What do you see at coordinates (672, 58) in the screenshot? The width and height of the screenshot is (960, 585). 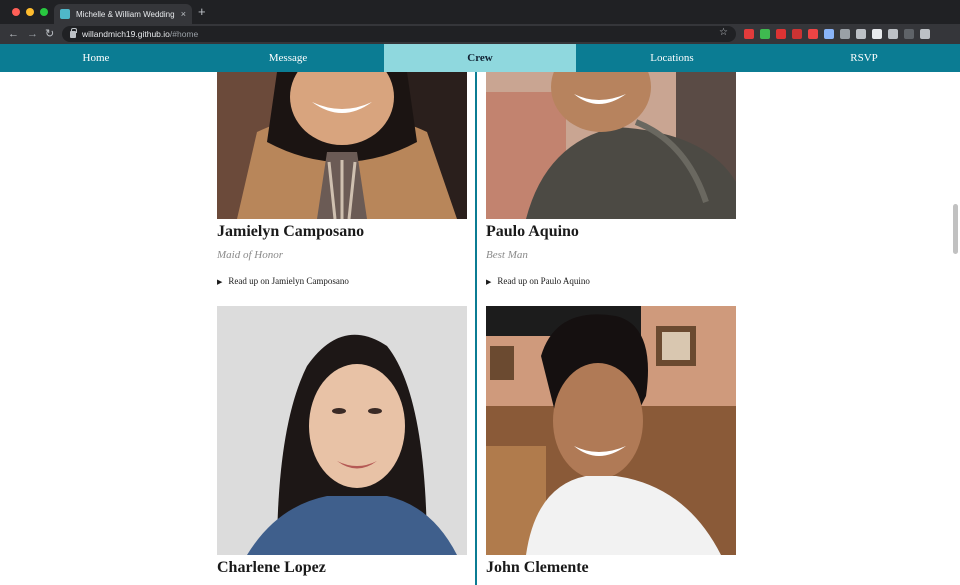 I see `nav-locations: Locations` at bounding box center [672, 58].